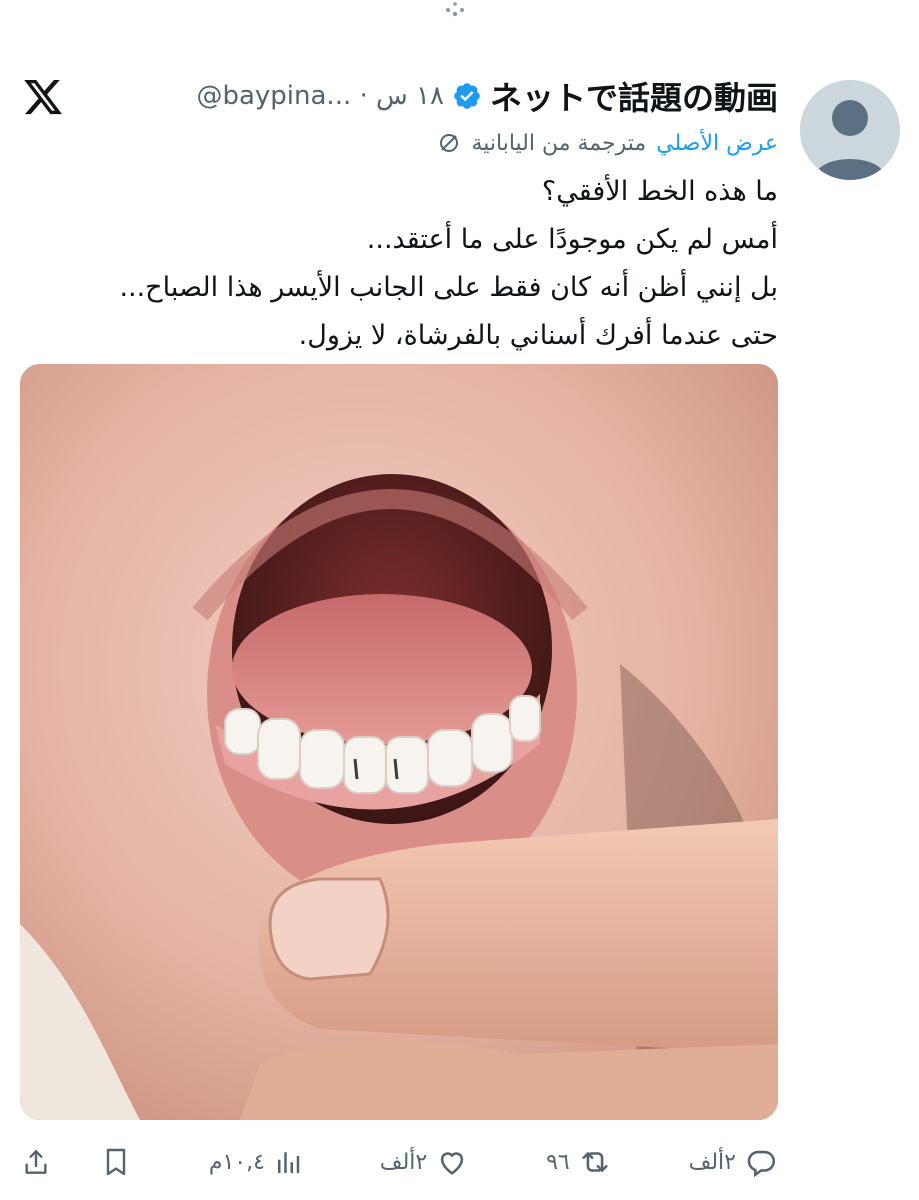 The image size is (919, 1200). I want to click on bookmark-icon, so click(116, 1162).